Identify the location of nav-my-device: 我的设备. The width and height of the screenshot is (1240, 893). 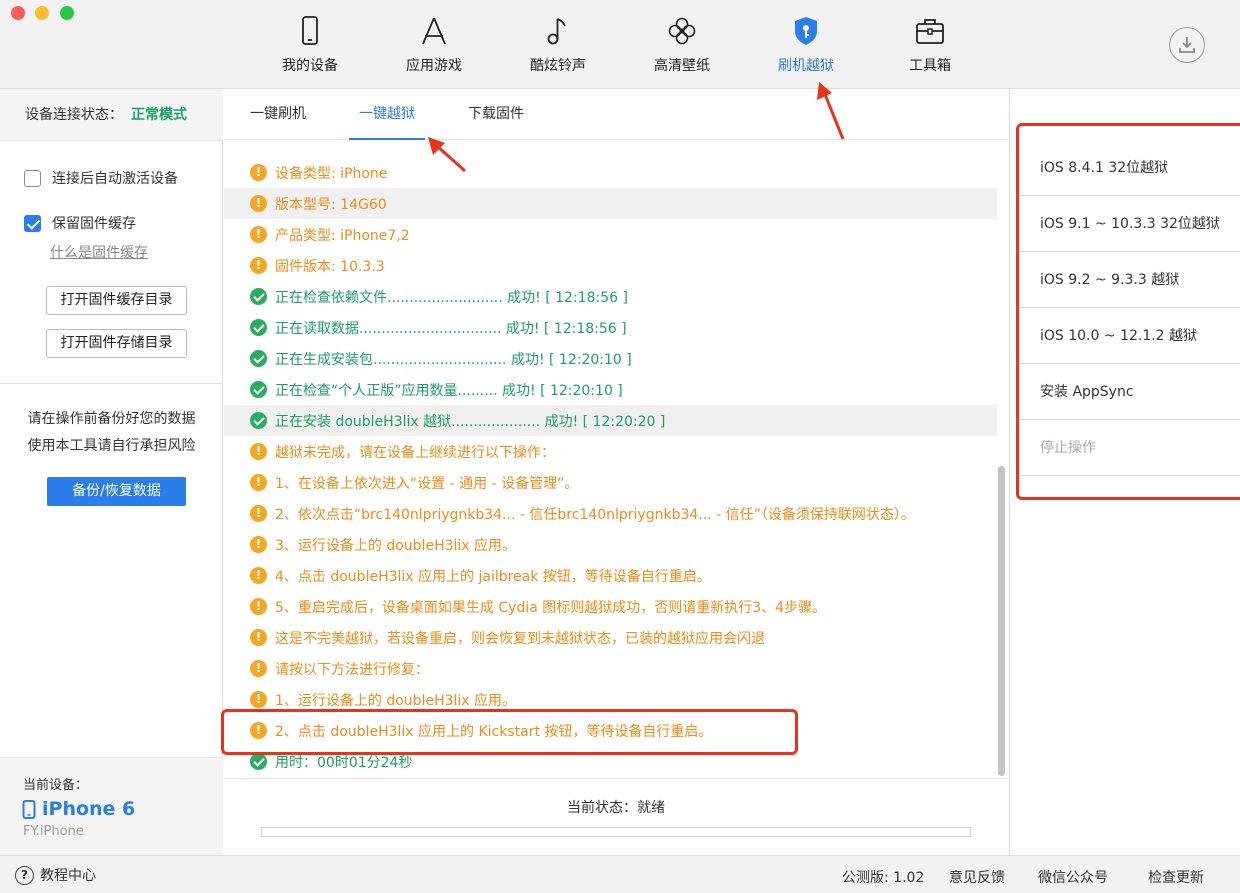
(310, 49).